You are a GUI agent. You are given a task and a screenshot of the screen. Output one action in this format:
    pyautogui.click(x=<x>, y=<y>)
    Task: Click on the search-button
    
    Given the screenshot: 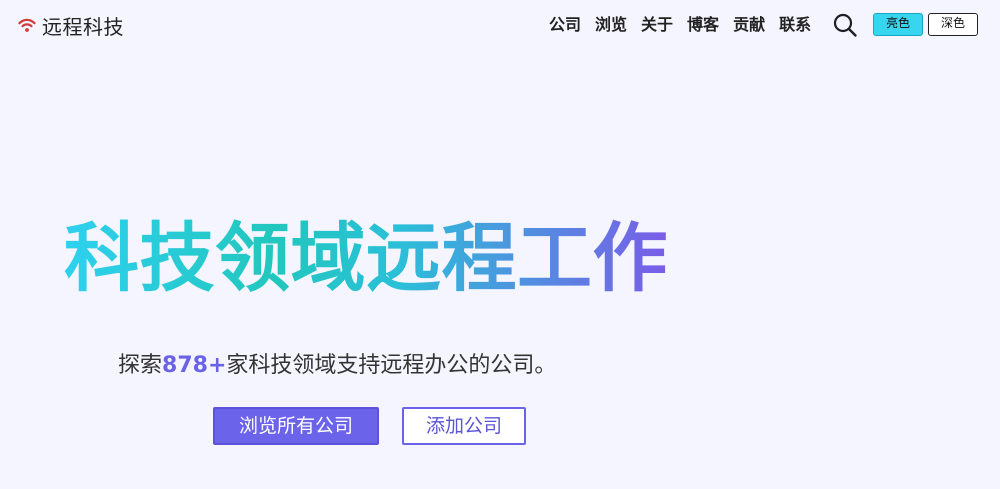 What is the action you would take?
    pyautogui.click(x=845, y=25)
    